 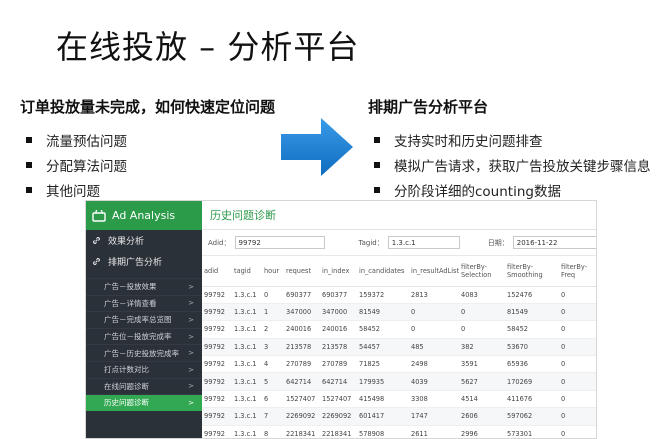 I want to click on table-cell: 573301, so click(x=532, y=431).